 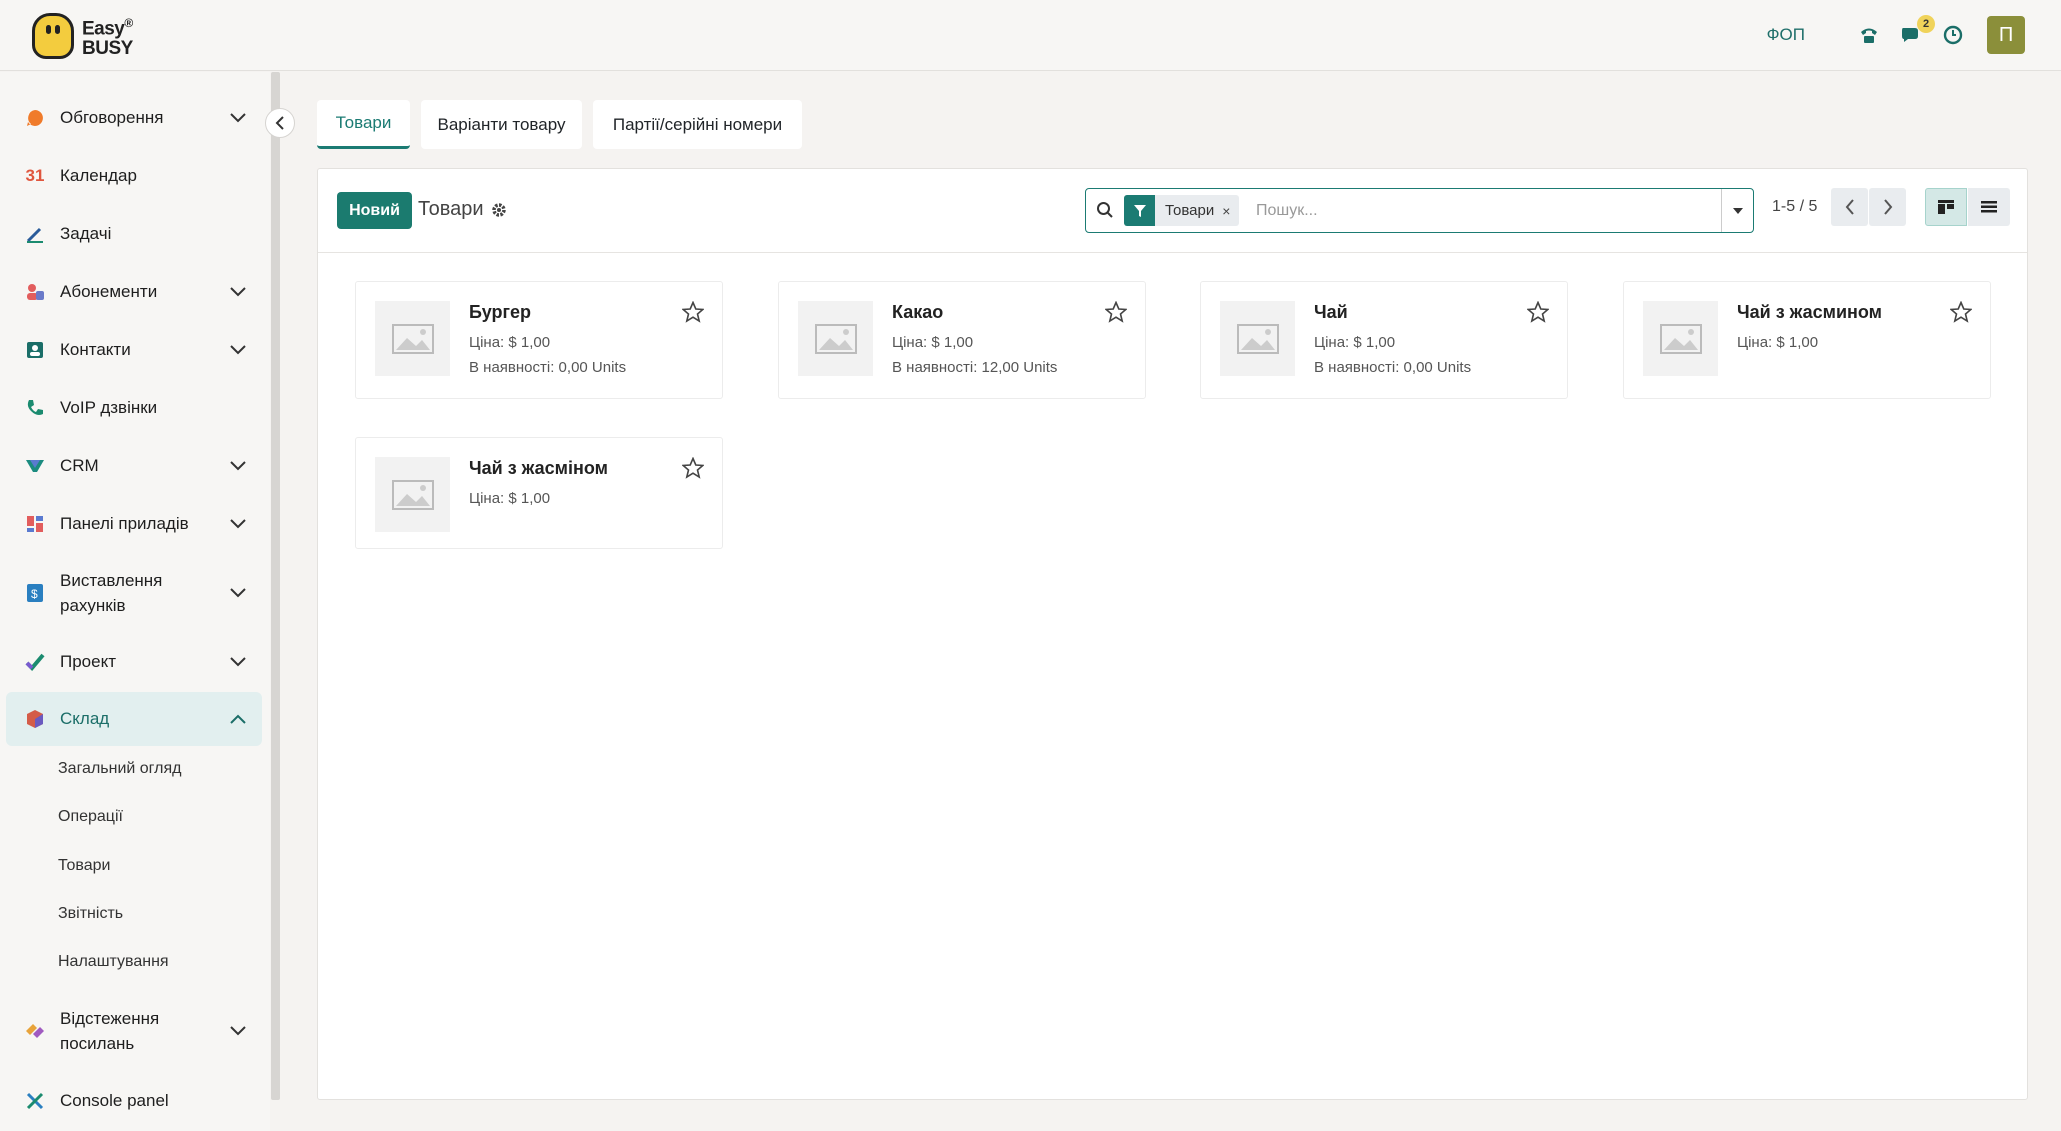 What do you see at coordinates (1810, 312) in the screenshot?
I see `product-name: Чай з жасмином` at bounding box center [1810, 312].